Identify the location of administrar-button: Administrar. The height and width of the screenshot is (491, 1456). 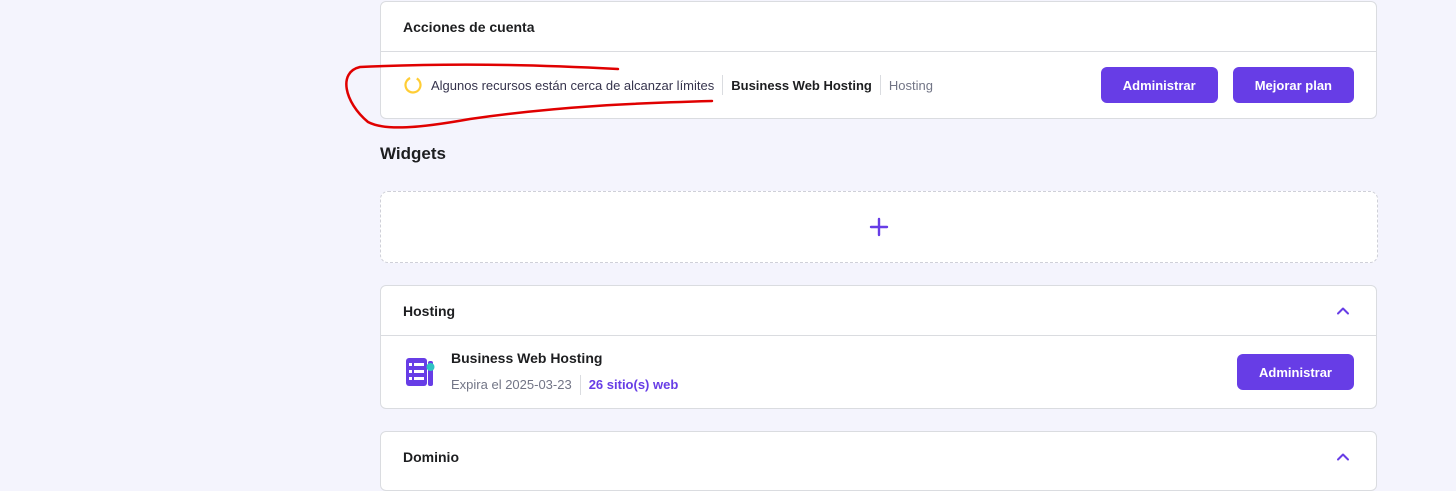
(1159, 85).